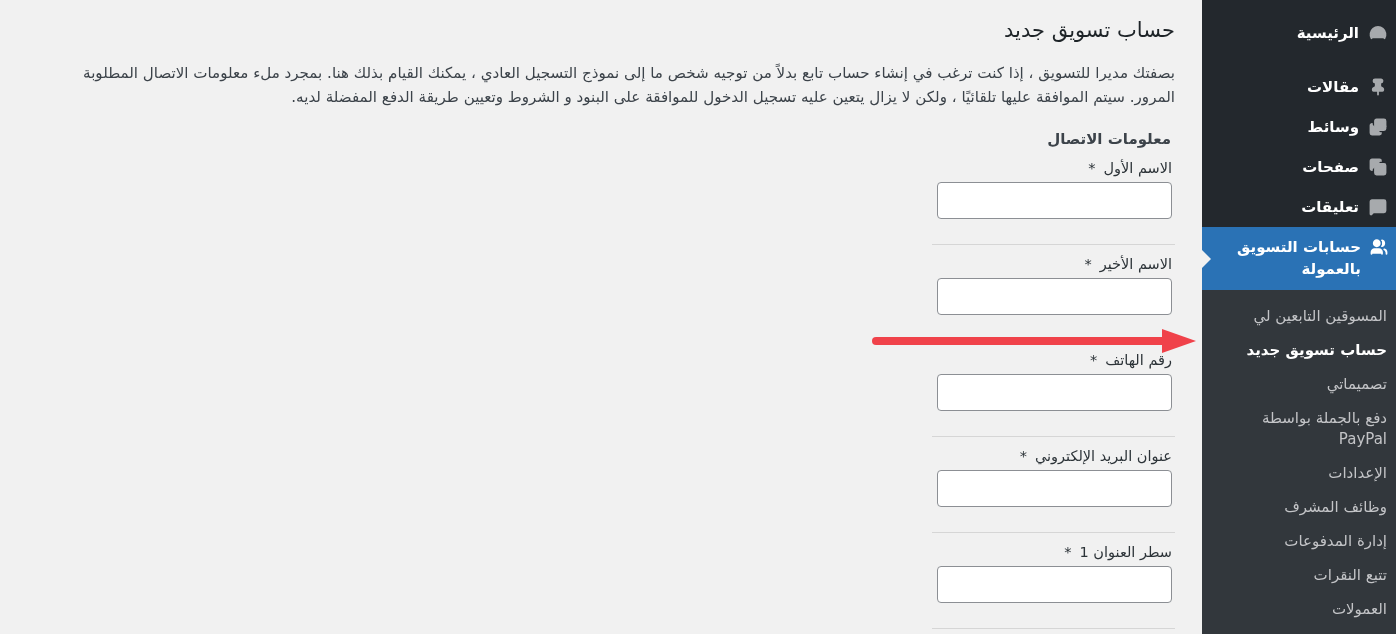 The width and height of the screenshot is (1396, 634). What do you see at coordinates (1299, 474) in the screenshot?
I see `submenu-item: الإعدادات` at bounding box center [1299, 474].